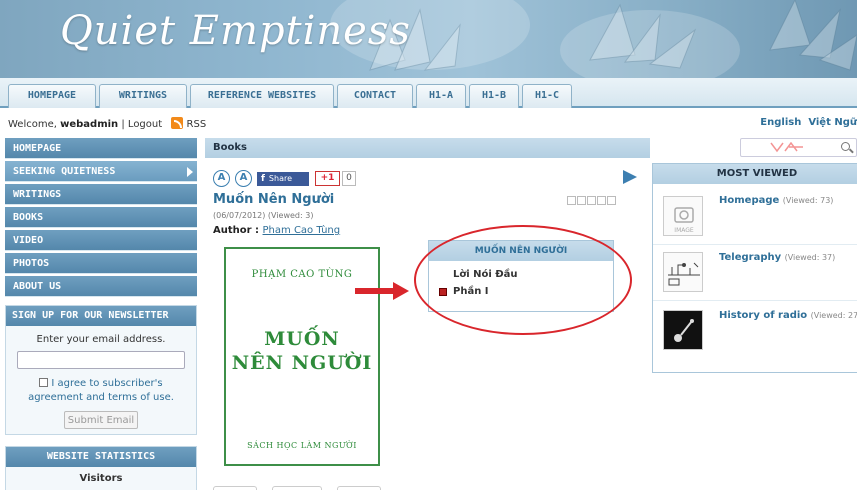  I want to click on agree-label-line2: agreement and terms of use., so click(101, 397).